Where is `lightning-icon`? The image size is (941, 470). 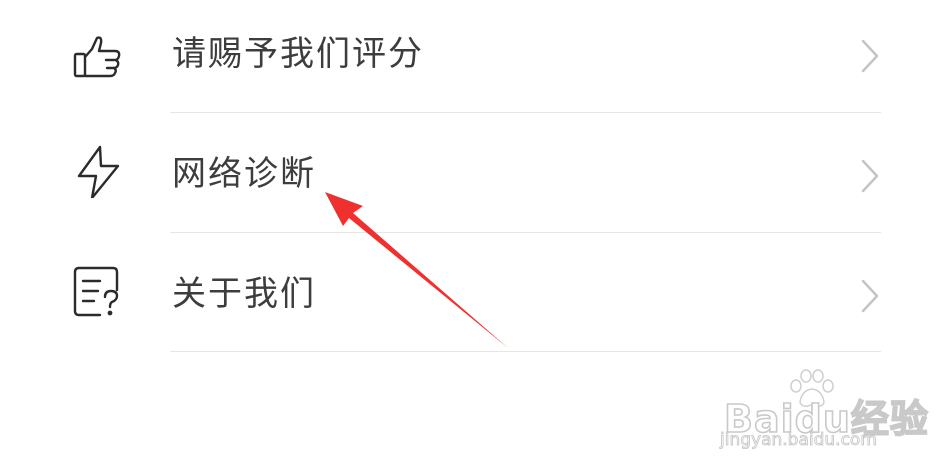 lightning-icon is located at coordinates (99, 171).